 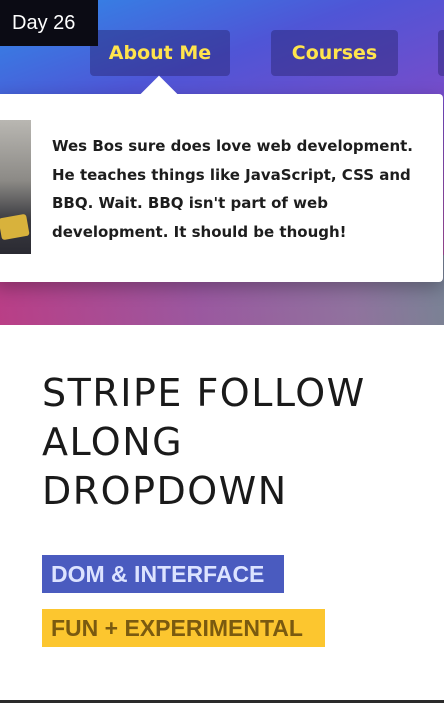 What do you see at coordinates (163, 574) in the screenshot?
I see `tag-dom-interface: DOM & Interface` at bounding box center [163, 574].